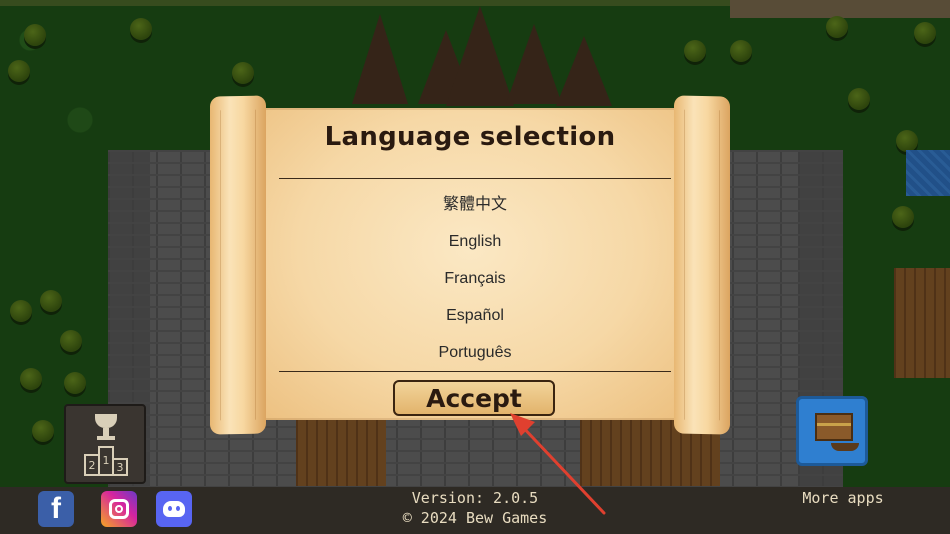 This screenshot has width=950, height=534. I want to click on more-apps-link: More apps, so click(843, 498).